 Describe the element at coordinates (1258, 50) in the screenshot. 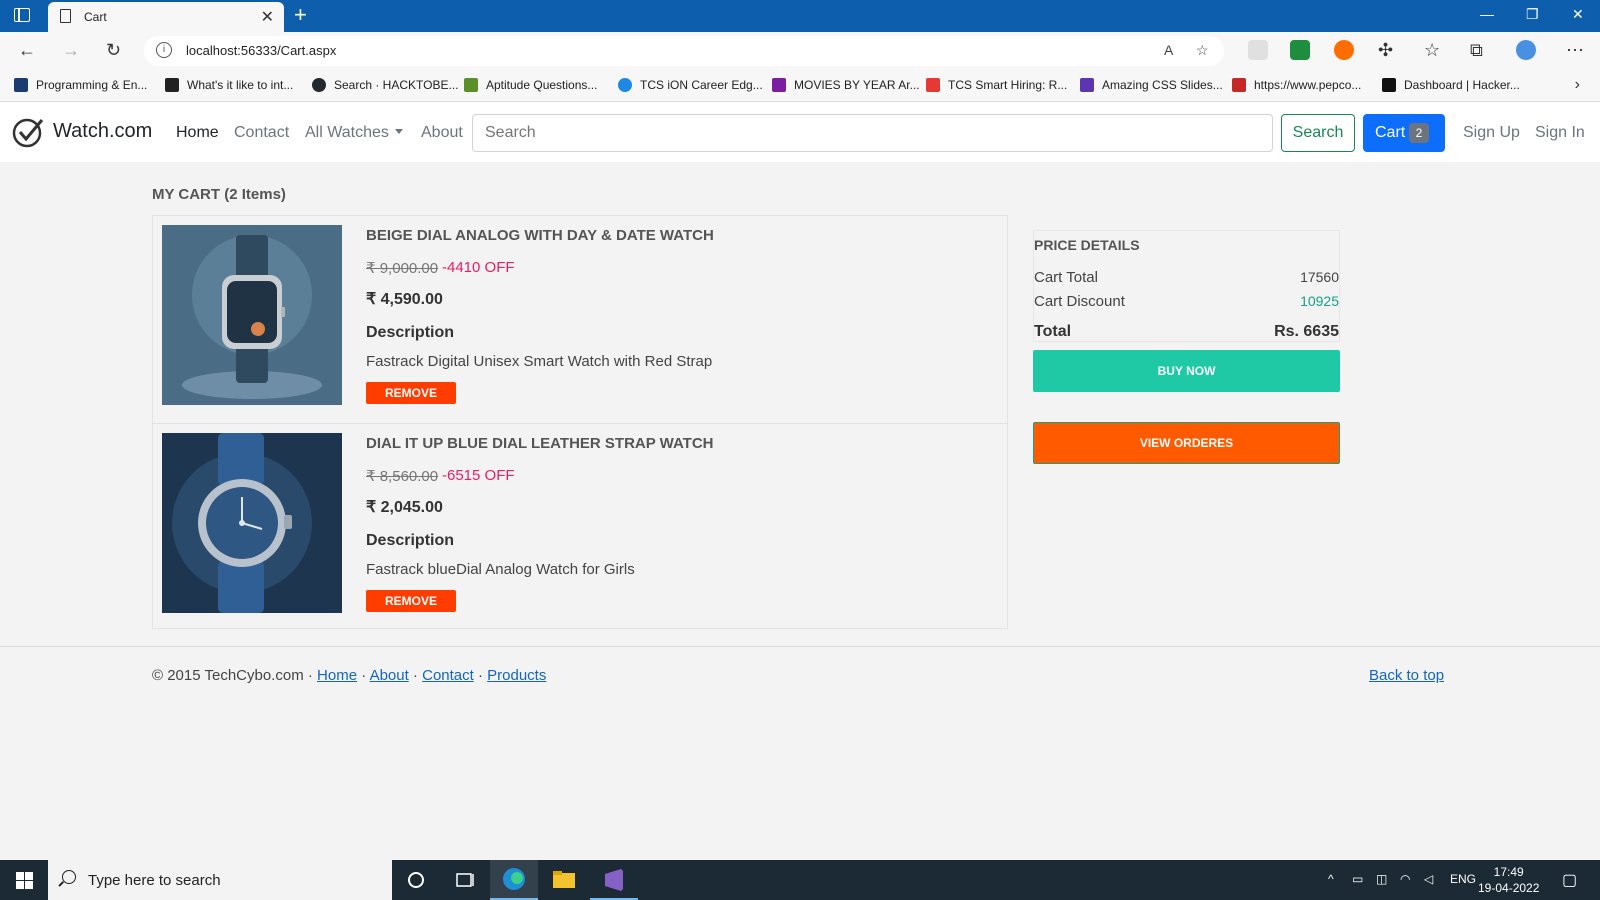

I see `extension-icon` at that location.